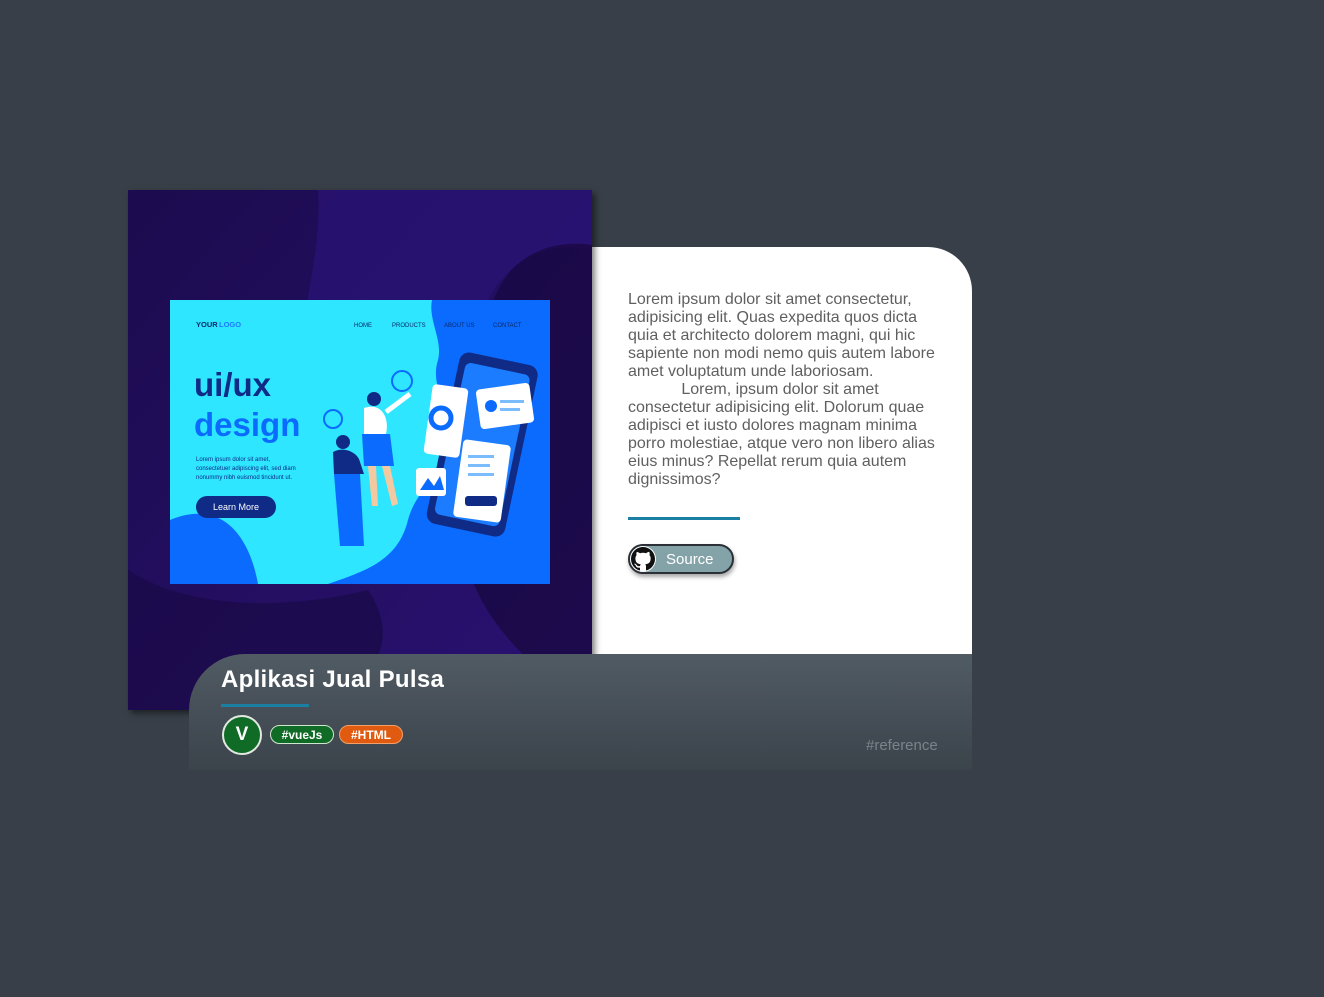  I want to click on reference-link: #reference, so click(902, 745).